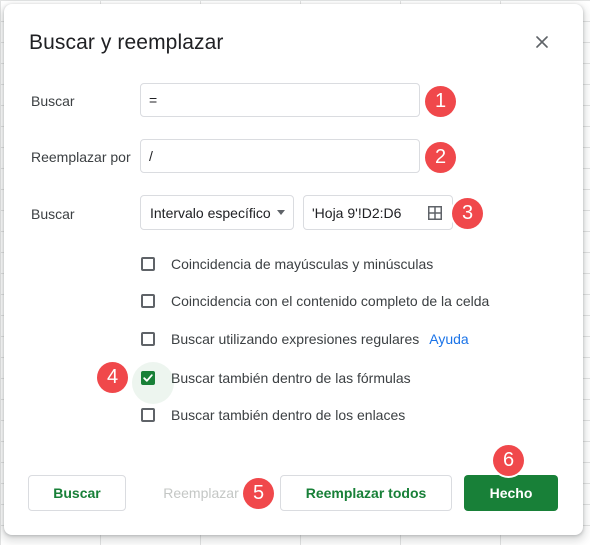  I want to click on match-case-label: Coincidencia de mayúsculas y minúsculas, so click(302, 264).